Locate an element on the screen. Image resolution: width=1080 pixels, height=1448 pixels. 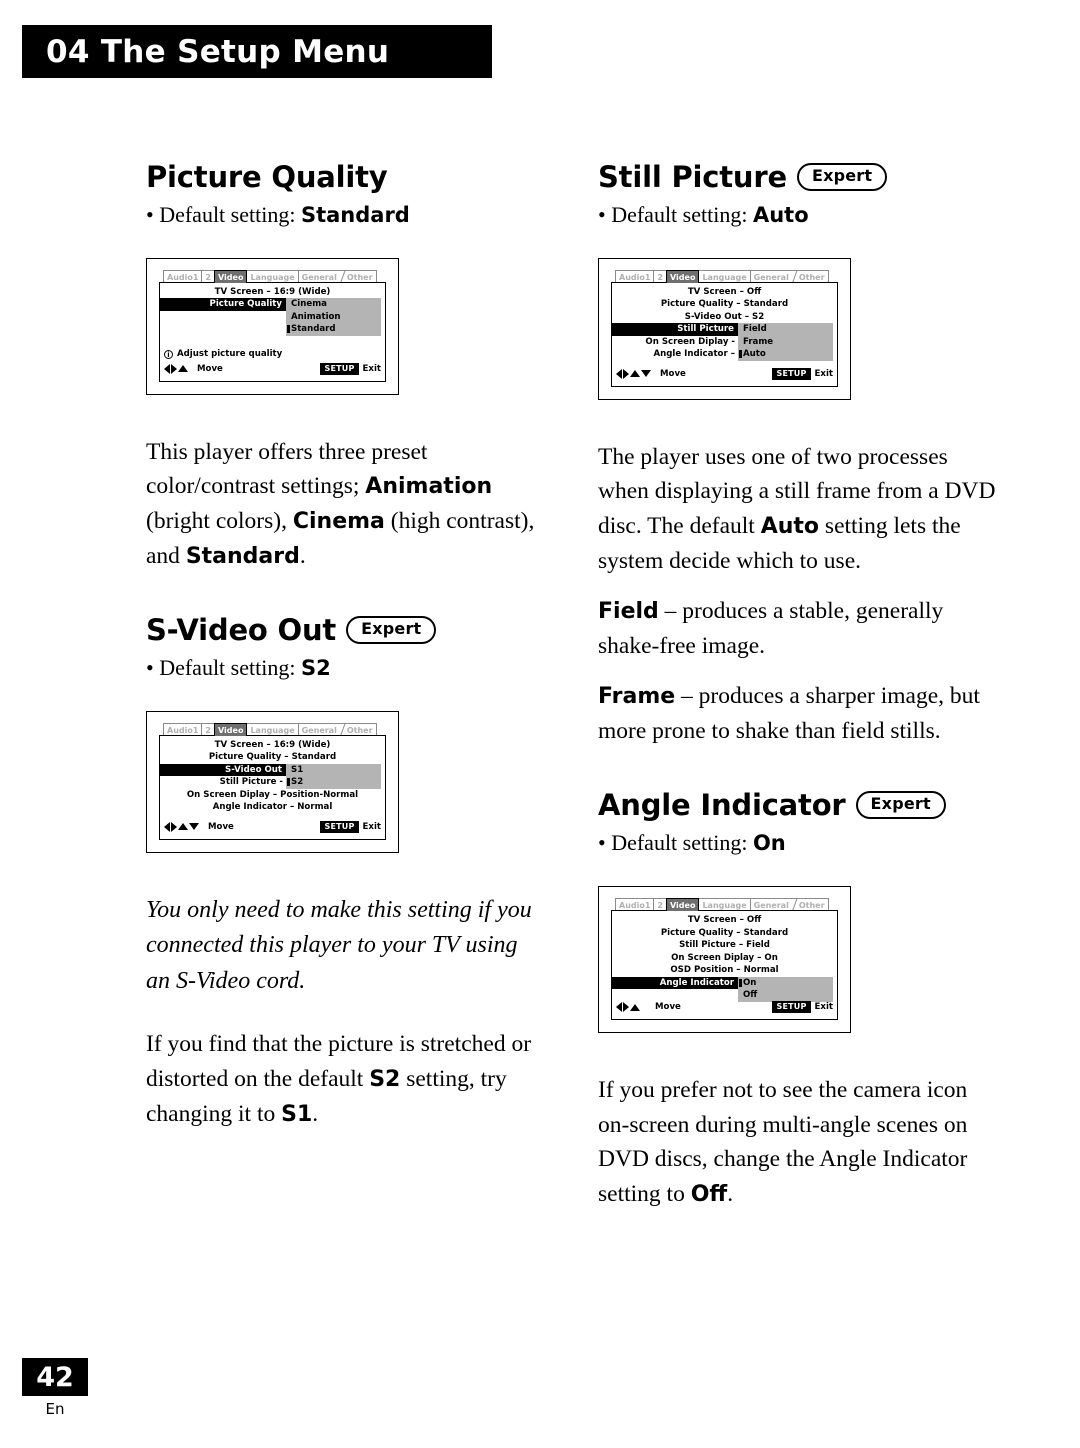
osd-row-label: S-Video Out – S2 is located at coordinates (724, 316).